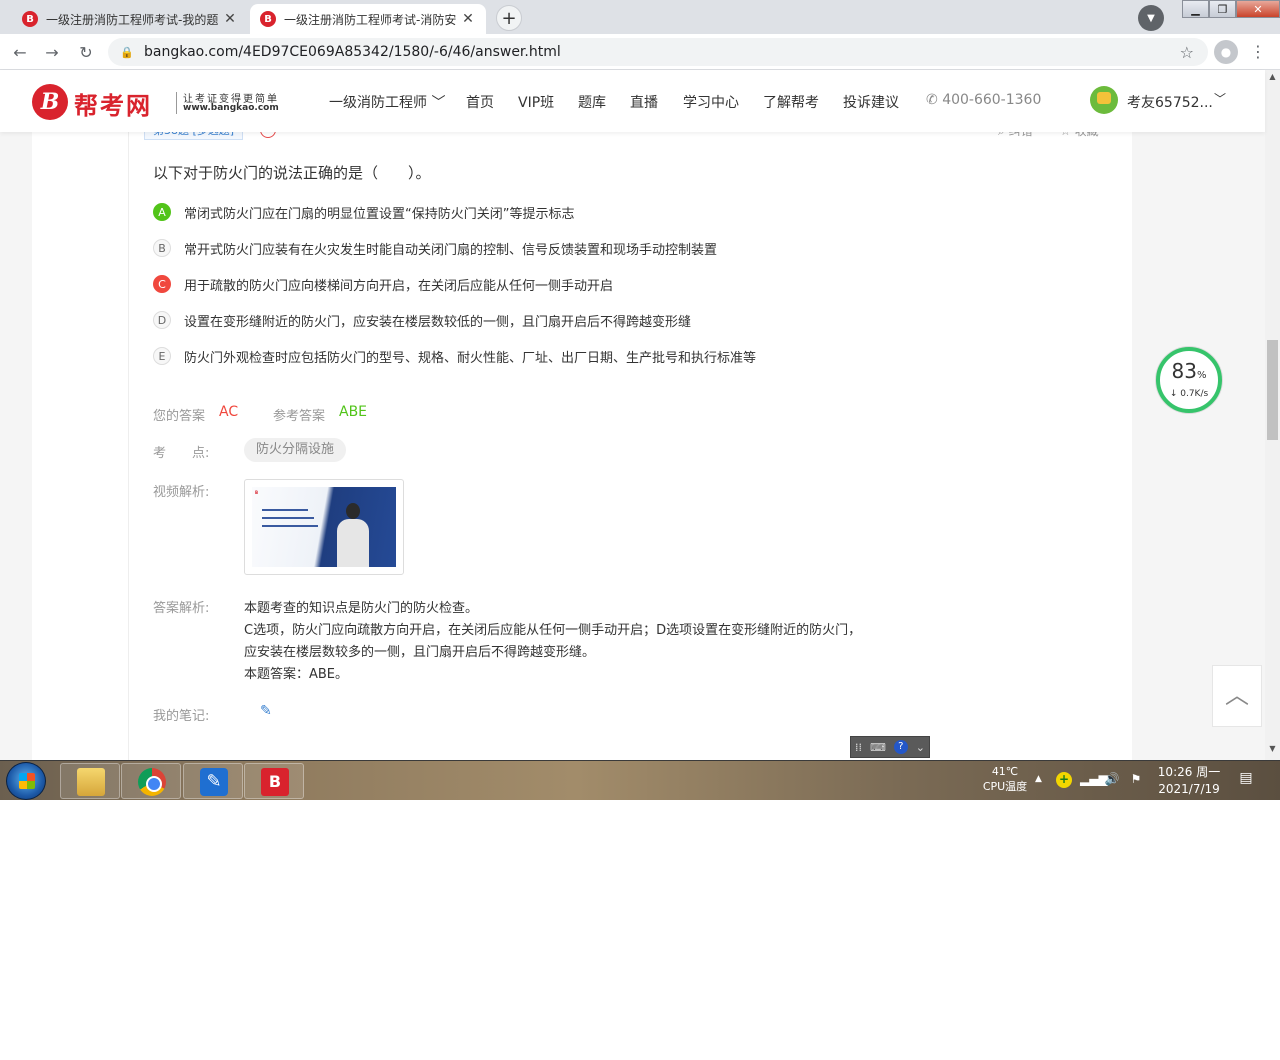 The height and width of the screenshot is (1060, 1280). I want to click on option-text: 常闭式防火门应在门扇的明显位置设置“保持防火门关闭”等提示标志, so click(379, 214).